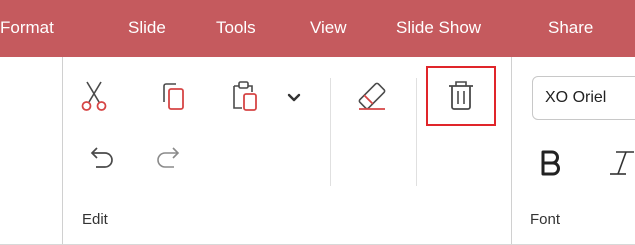 The height and width of the screenshot is (245, 635). What do you see at coordinates (147, 28) in the screenshot?
I see `menu-slide: Slide` at bounding box center [147, 28].